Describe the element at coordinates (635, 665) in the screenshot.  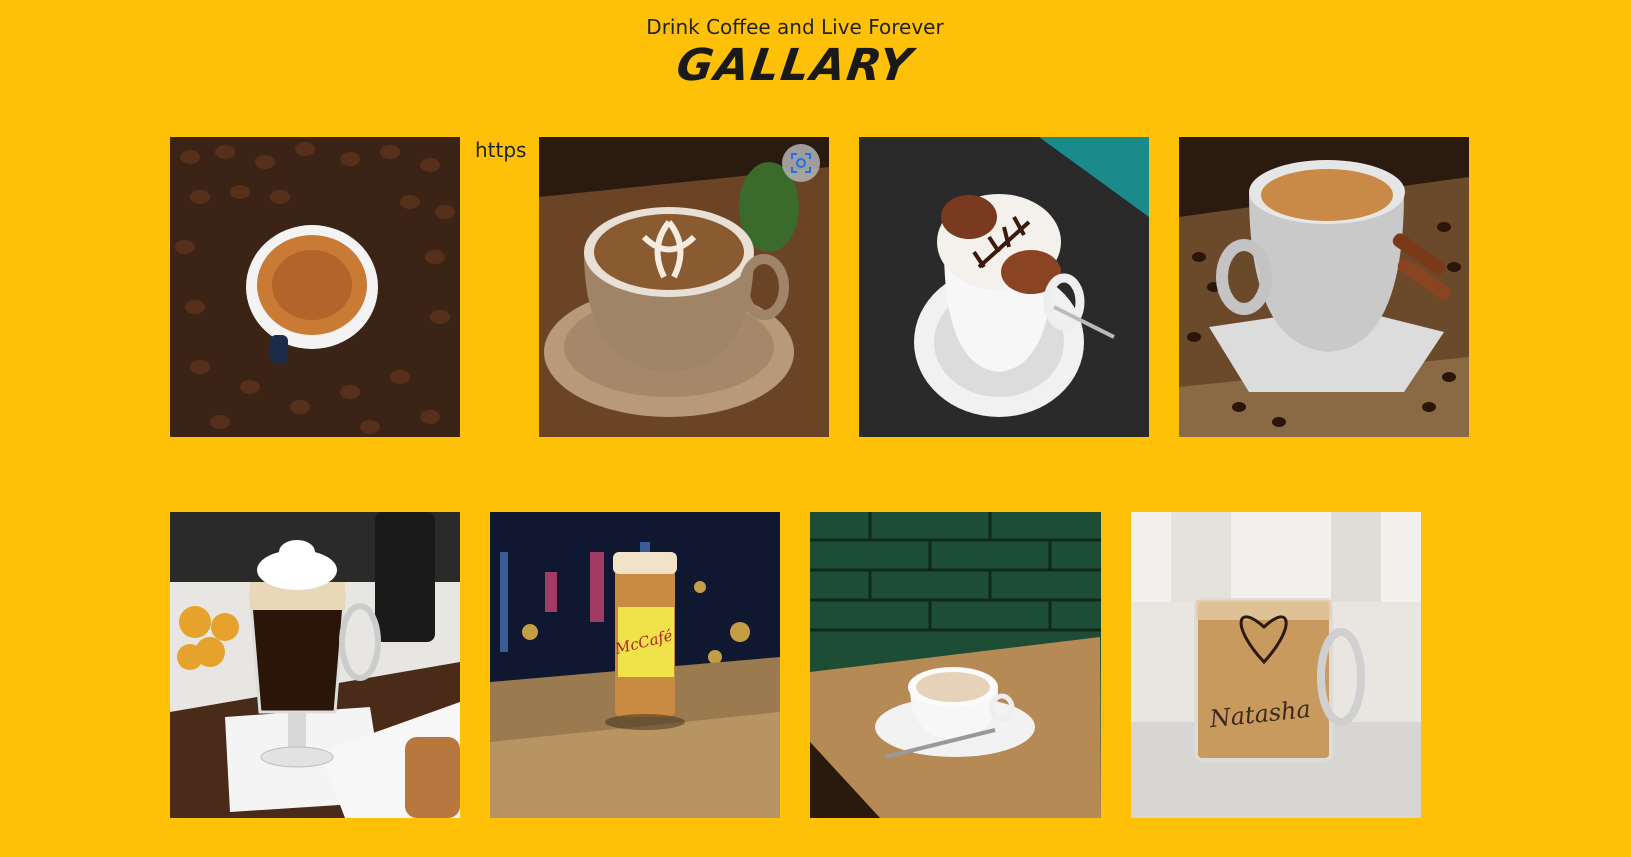
I see `gallery-image-mccafe-cup-street: McCafé` at that location.